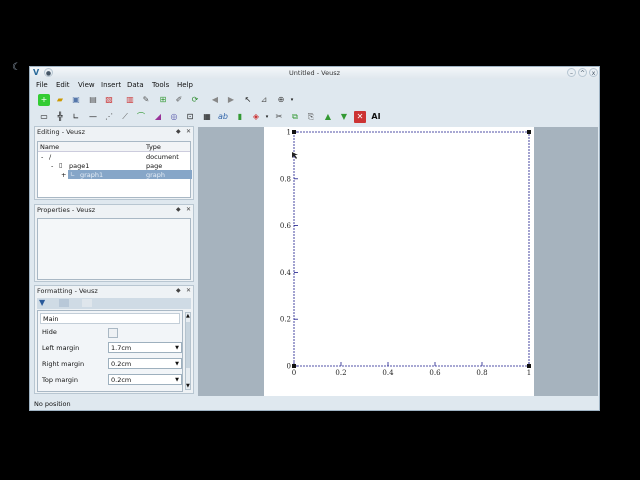  I want to click on formatting-scrollbar: ▲ ▼, so click(188, 351).